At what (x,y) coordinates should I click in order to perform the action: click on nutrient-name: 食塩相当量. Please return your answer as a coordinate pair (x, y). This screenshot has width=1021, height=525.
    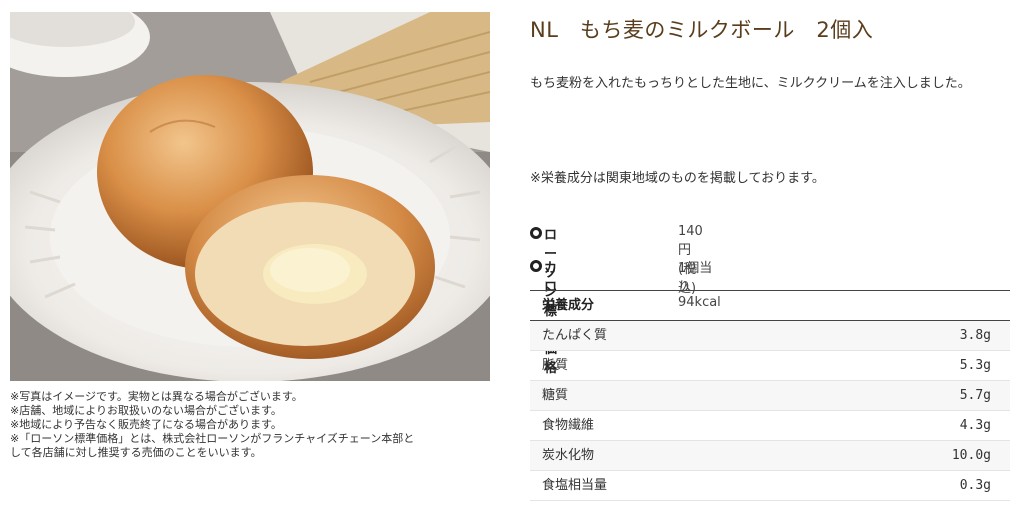
    Looking at the image, I should click on (575, 485).